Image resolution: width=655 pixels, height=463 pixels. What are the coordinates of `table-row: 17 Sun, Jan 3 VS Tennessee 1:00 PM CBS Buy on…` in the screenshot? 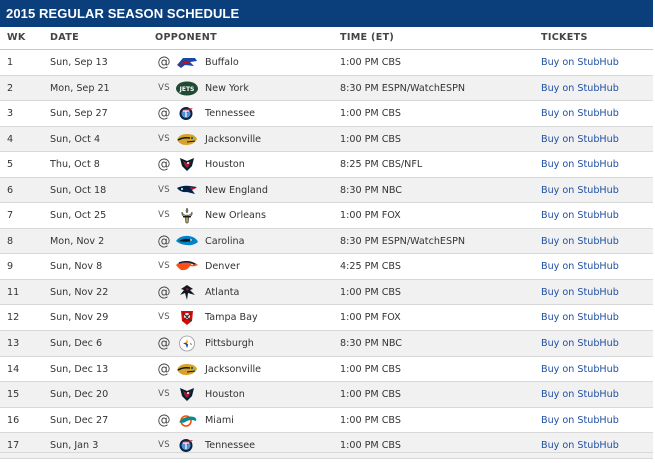 It's located at (326, 446).